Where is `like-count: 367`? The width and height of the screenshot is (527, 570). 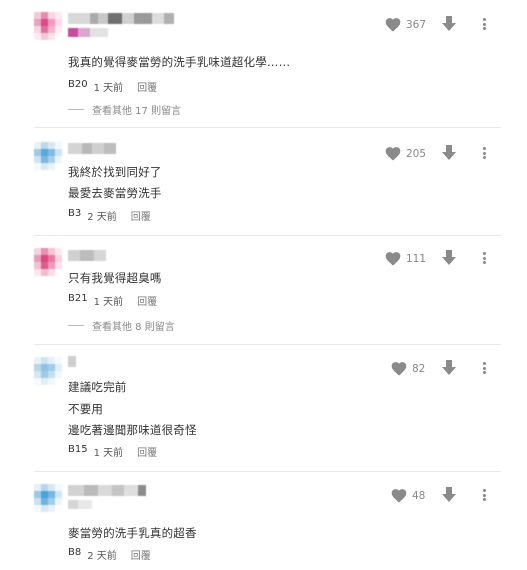 like-count: 367 is located at coordinates (416, 24).